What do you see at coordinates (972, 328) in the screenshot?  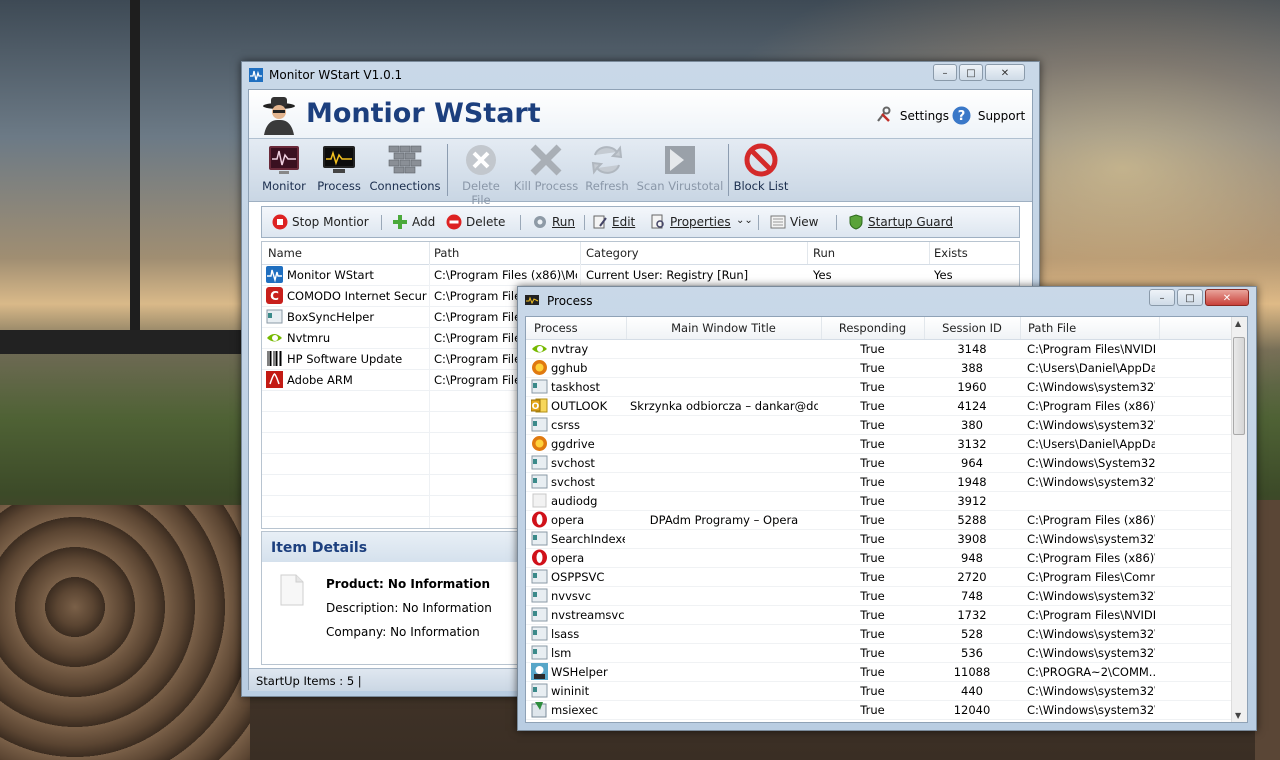 I see `col-session-id-header: Session ID` at bounding box center [972, 328].